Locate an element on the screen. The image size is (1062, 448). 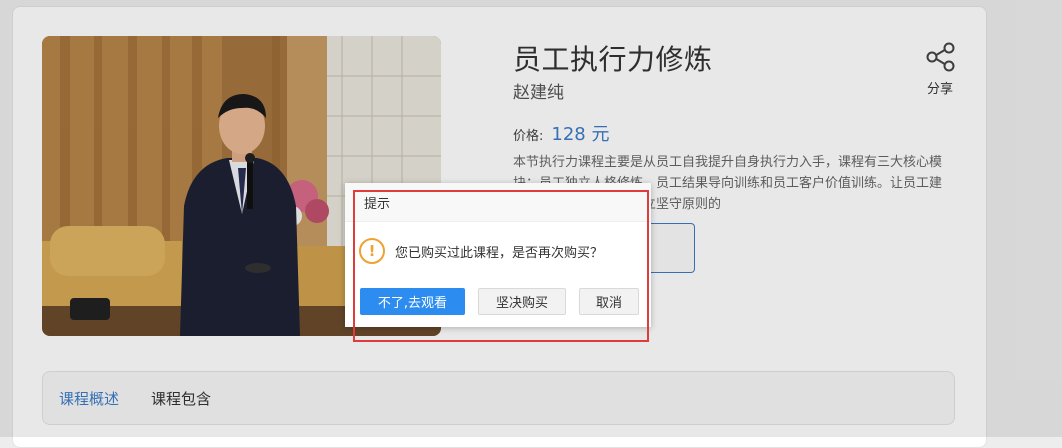
warning-icon: ! is located at coordinates (372, 251).